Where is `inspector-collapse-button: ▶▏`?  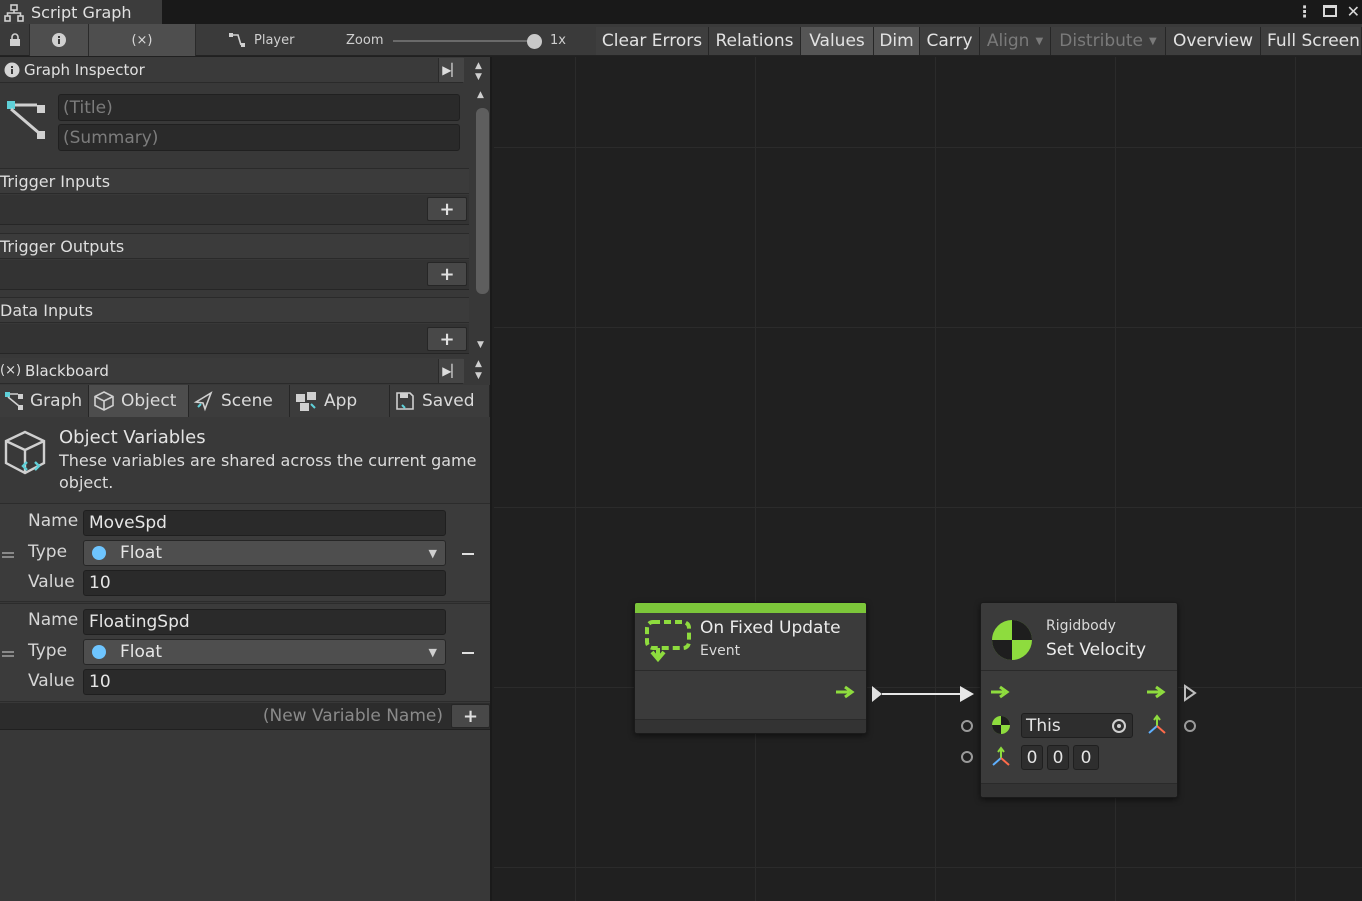
inspector-collapse-button: ▶▏ is located at coordinates (451, 70).